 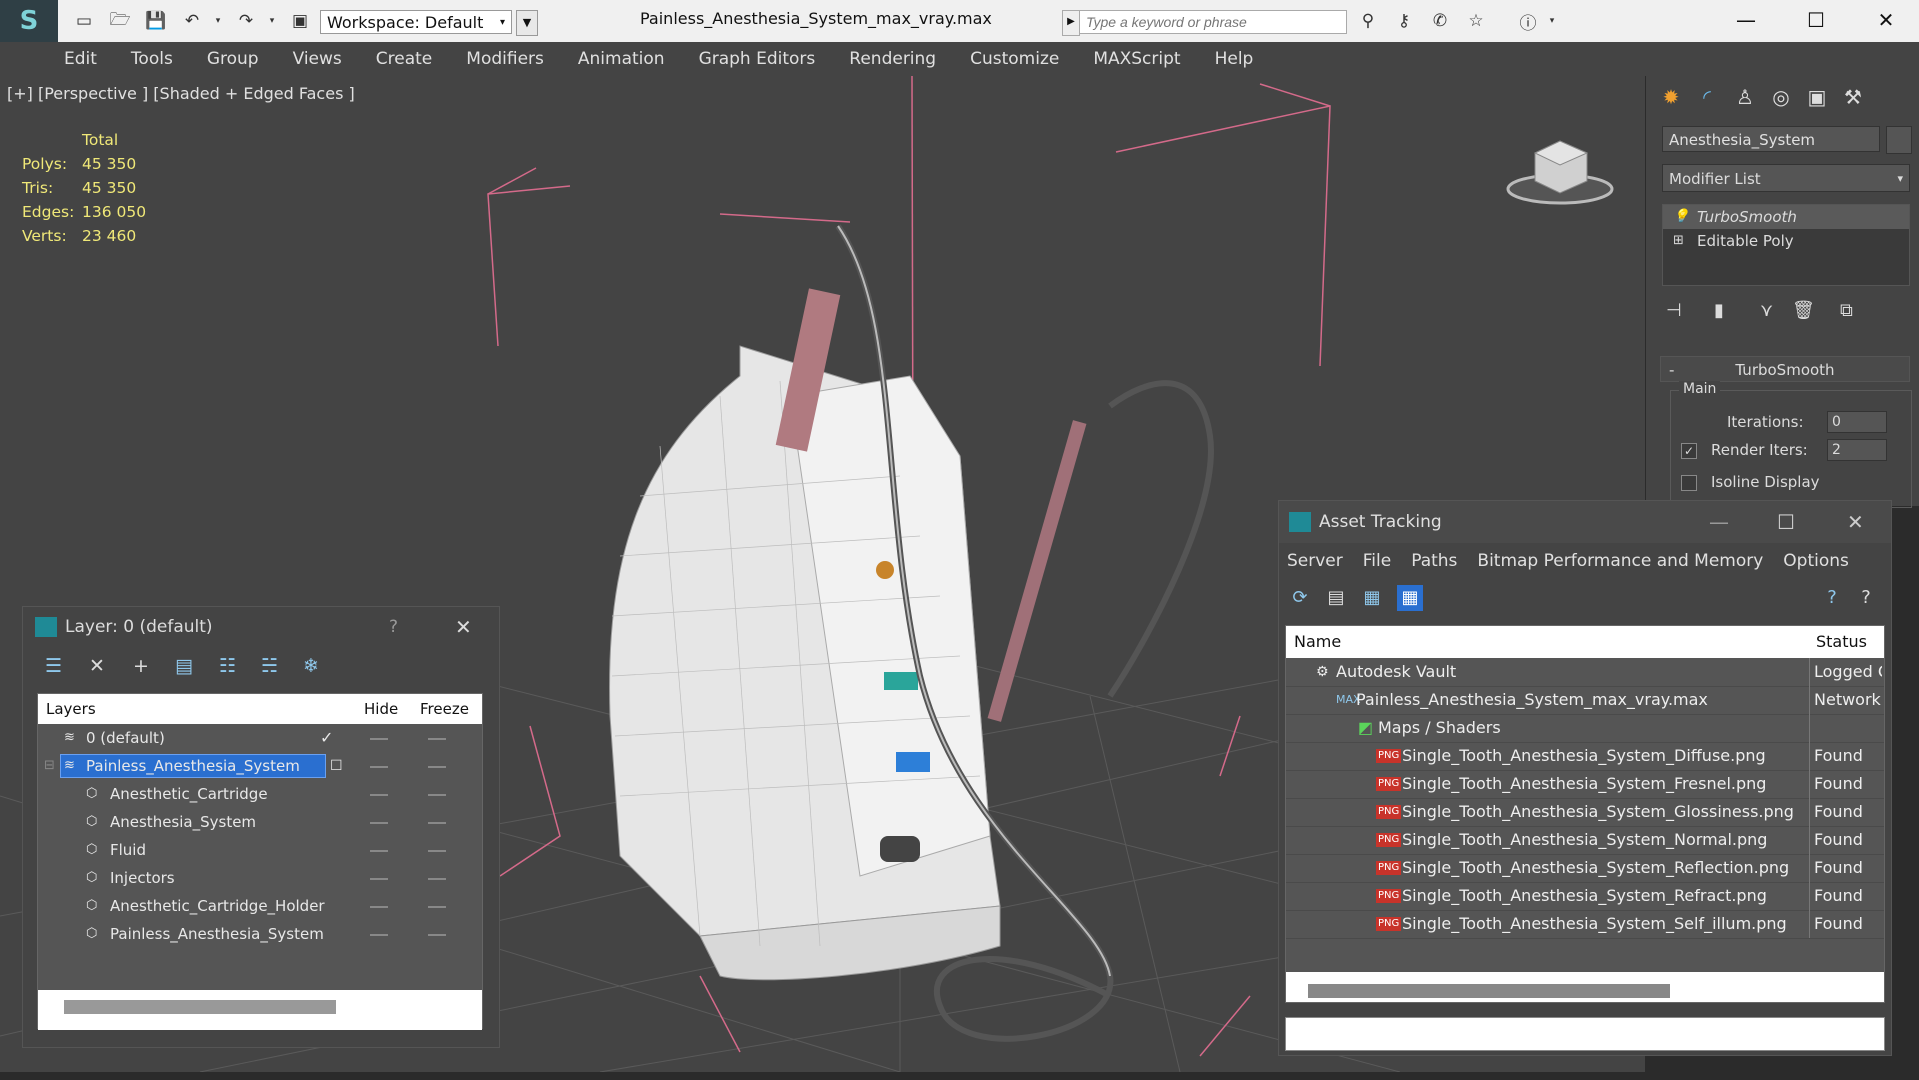 What do you see at coordinates (300, 21) in the screenshot?
I see `project-folder-icon: ▣` at bounding box center [300, 21].